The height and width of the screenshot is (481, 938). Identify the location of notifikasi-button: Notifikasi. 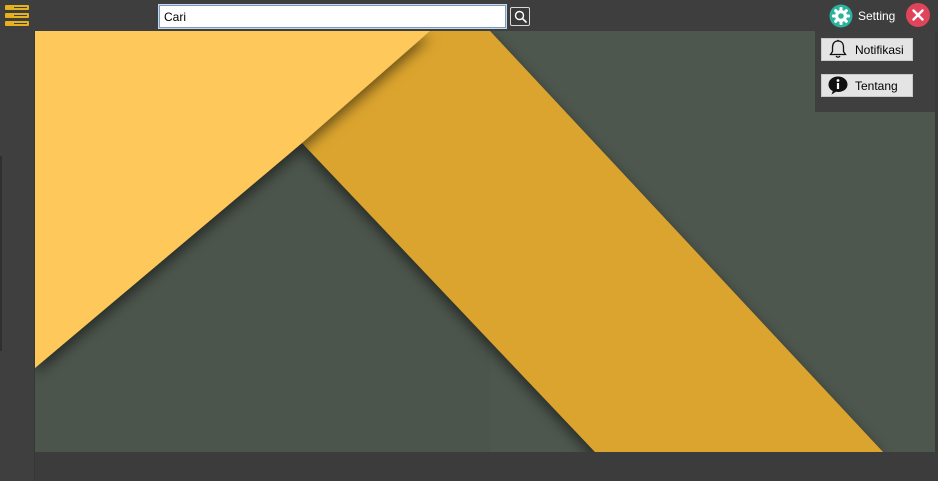
(867, 49).